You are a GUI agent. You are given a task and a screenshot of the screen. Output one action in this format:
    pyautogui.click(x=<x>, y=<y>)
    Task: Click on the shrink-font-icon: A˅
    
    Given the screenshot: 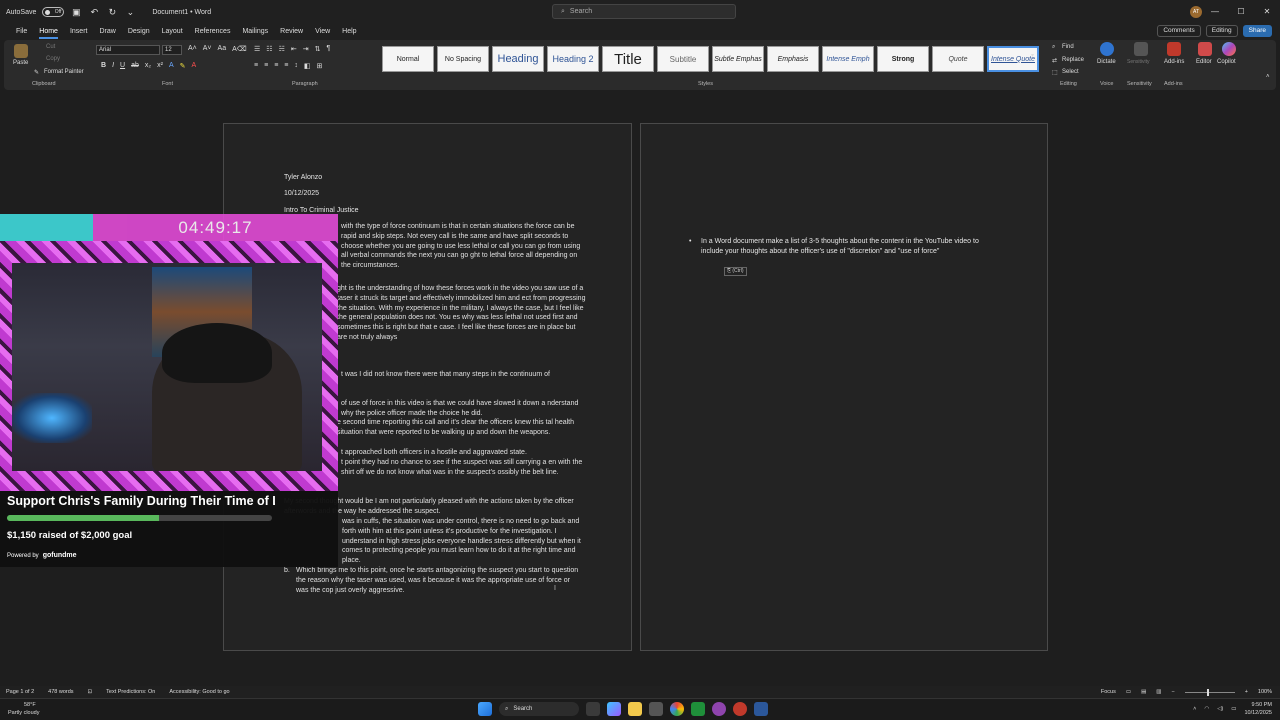 What is the action you would take?
    pyautogui.click(x=207, y=49)
    